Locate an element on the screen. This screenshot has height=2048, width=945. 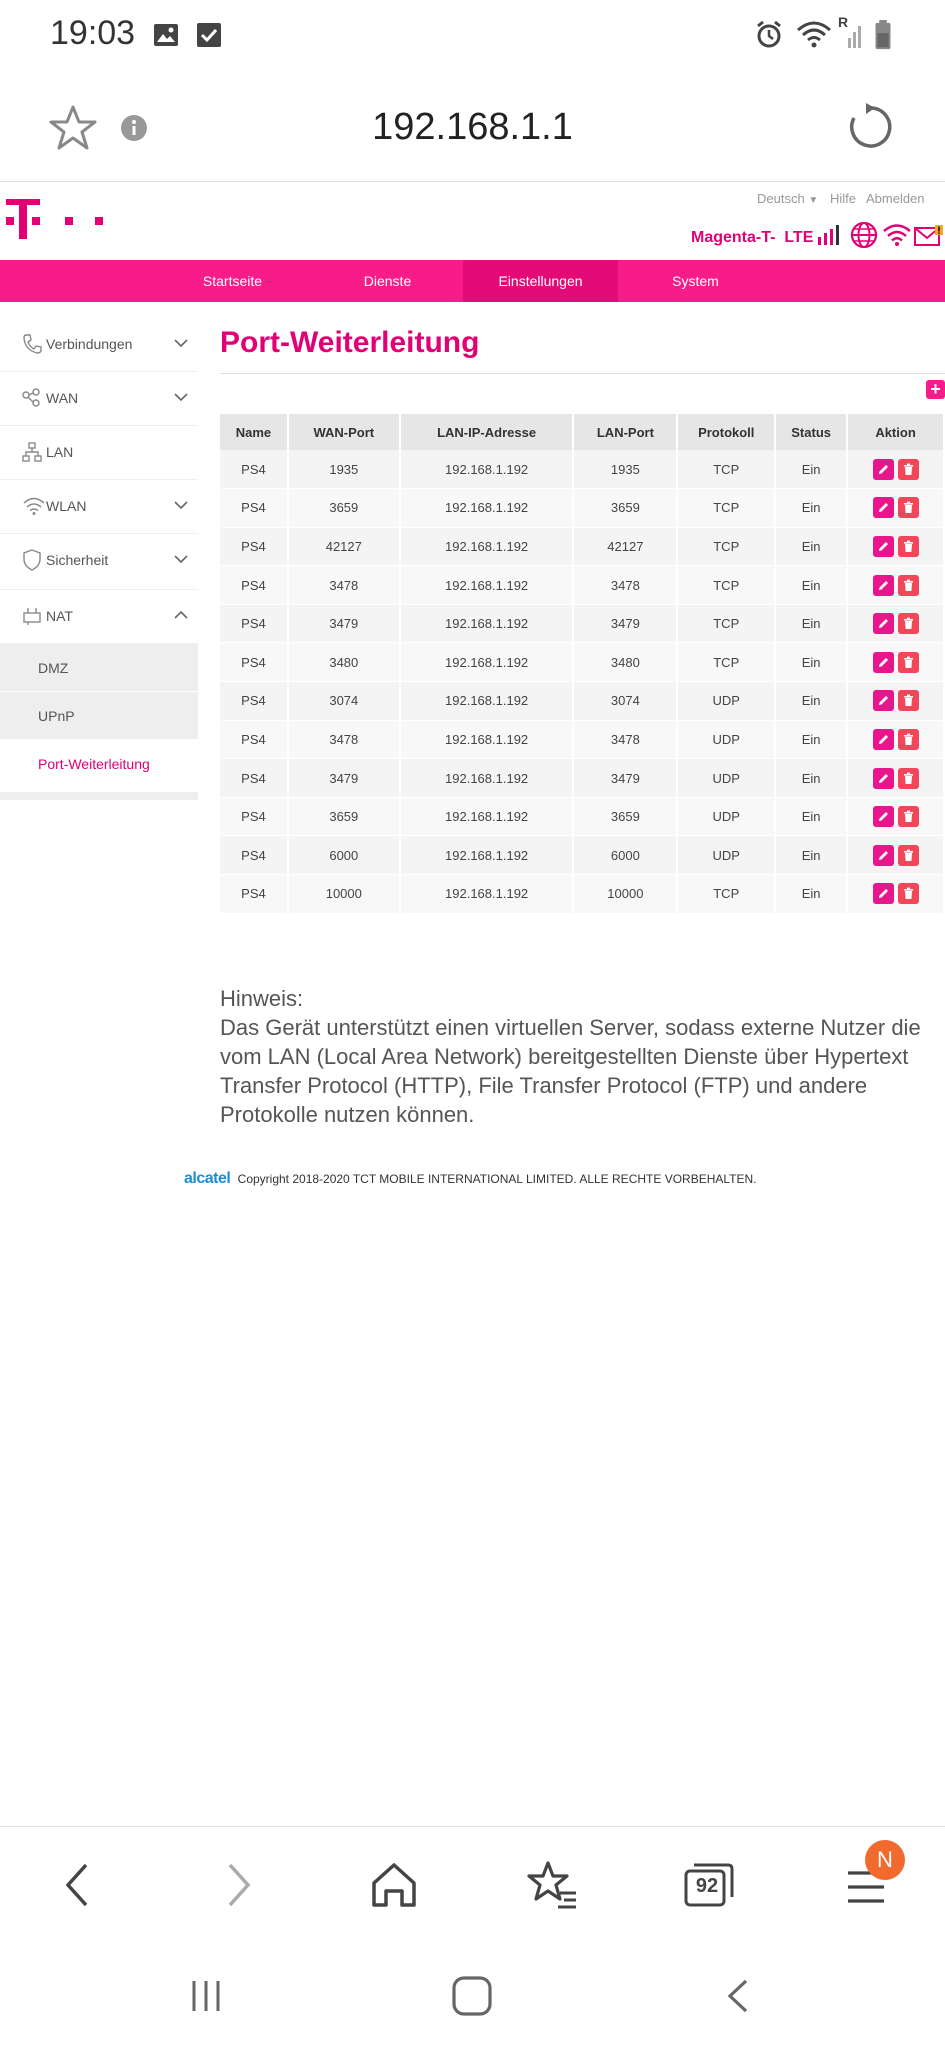
recent-apps-icon is located at coordinates (206, 1996).